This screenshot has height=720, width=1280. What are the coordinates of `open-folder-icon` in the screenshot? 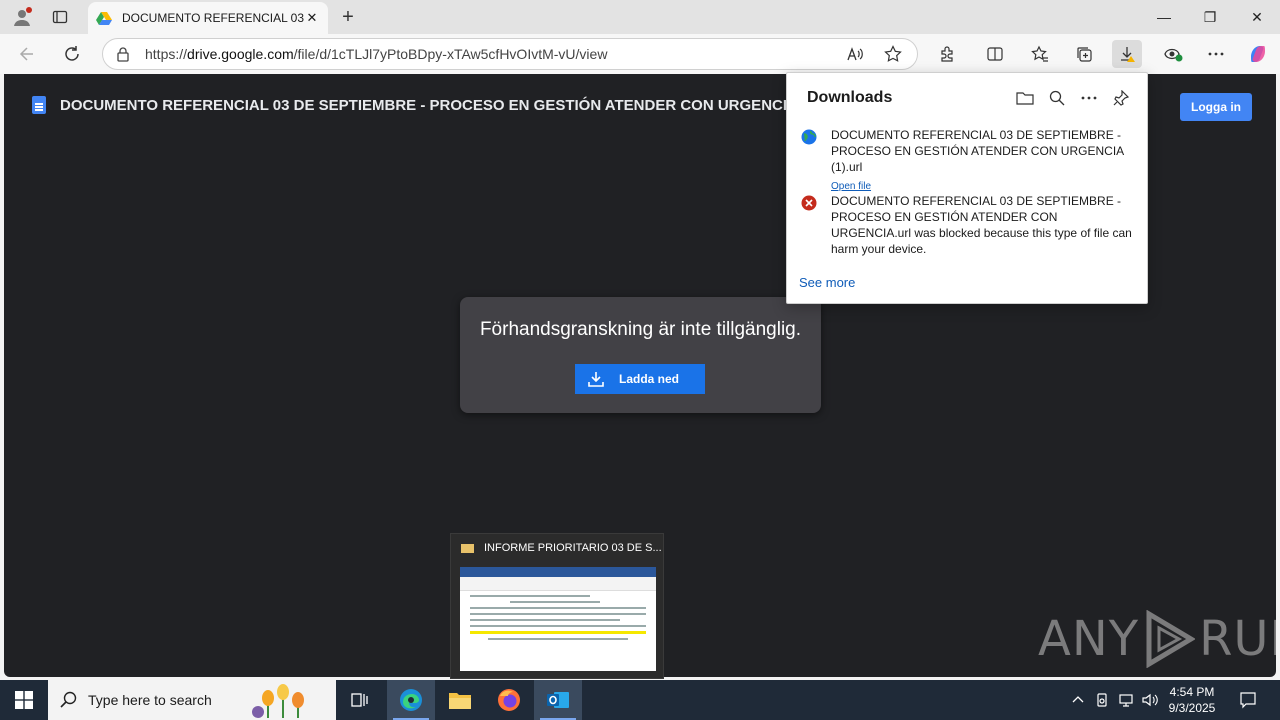 It's located at (1025, 98).